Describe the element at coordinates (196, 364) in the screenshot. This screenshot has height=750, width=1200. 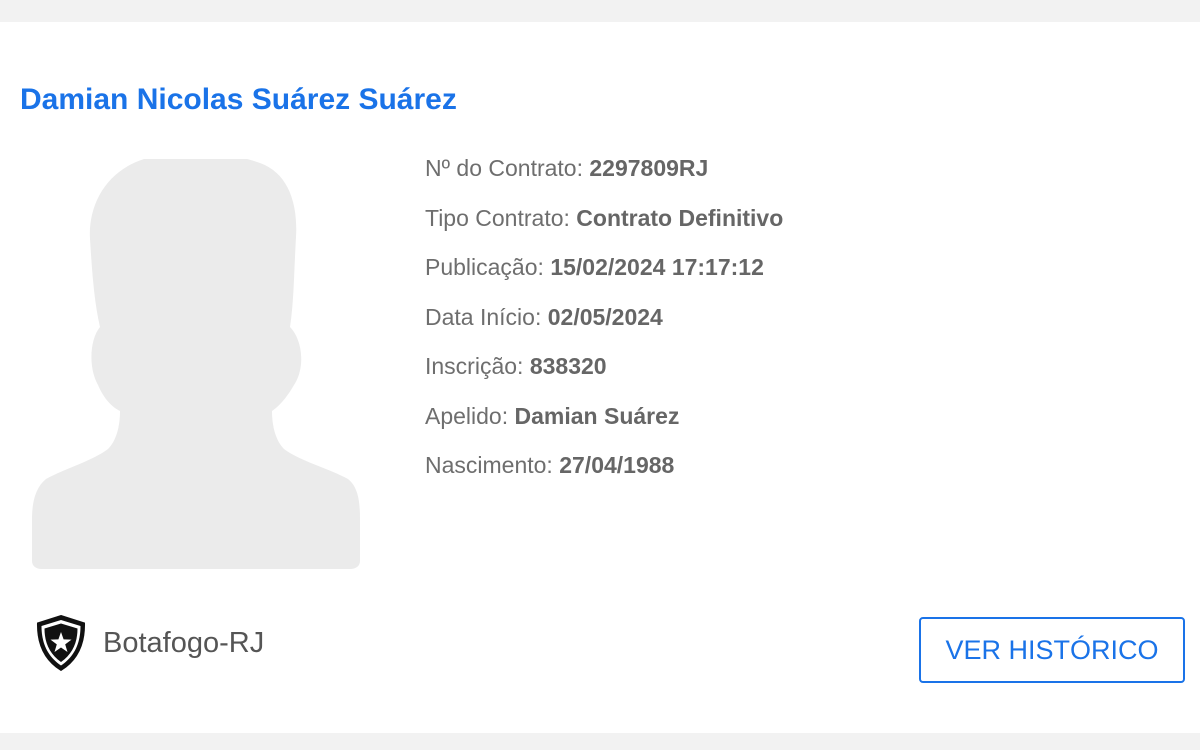
I see `avatar-placeholder-icon` at that location.